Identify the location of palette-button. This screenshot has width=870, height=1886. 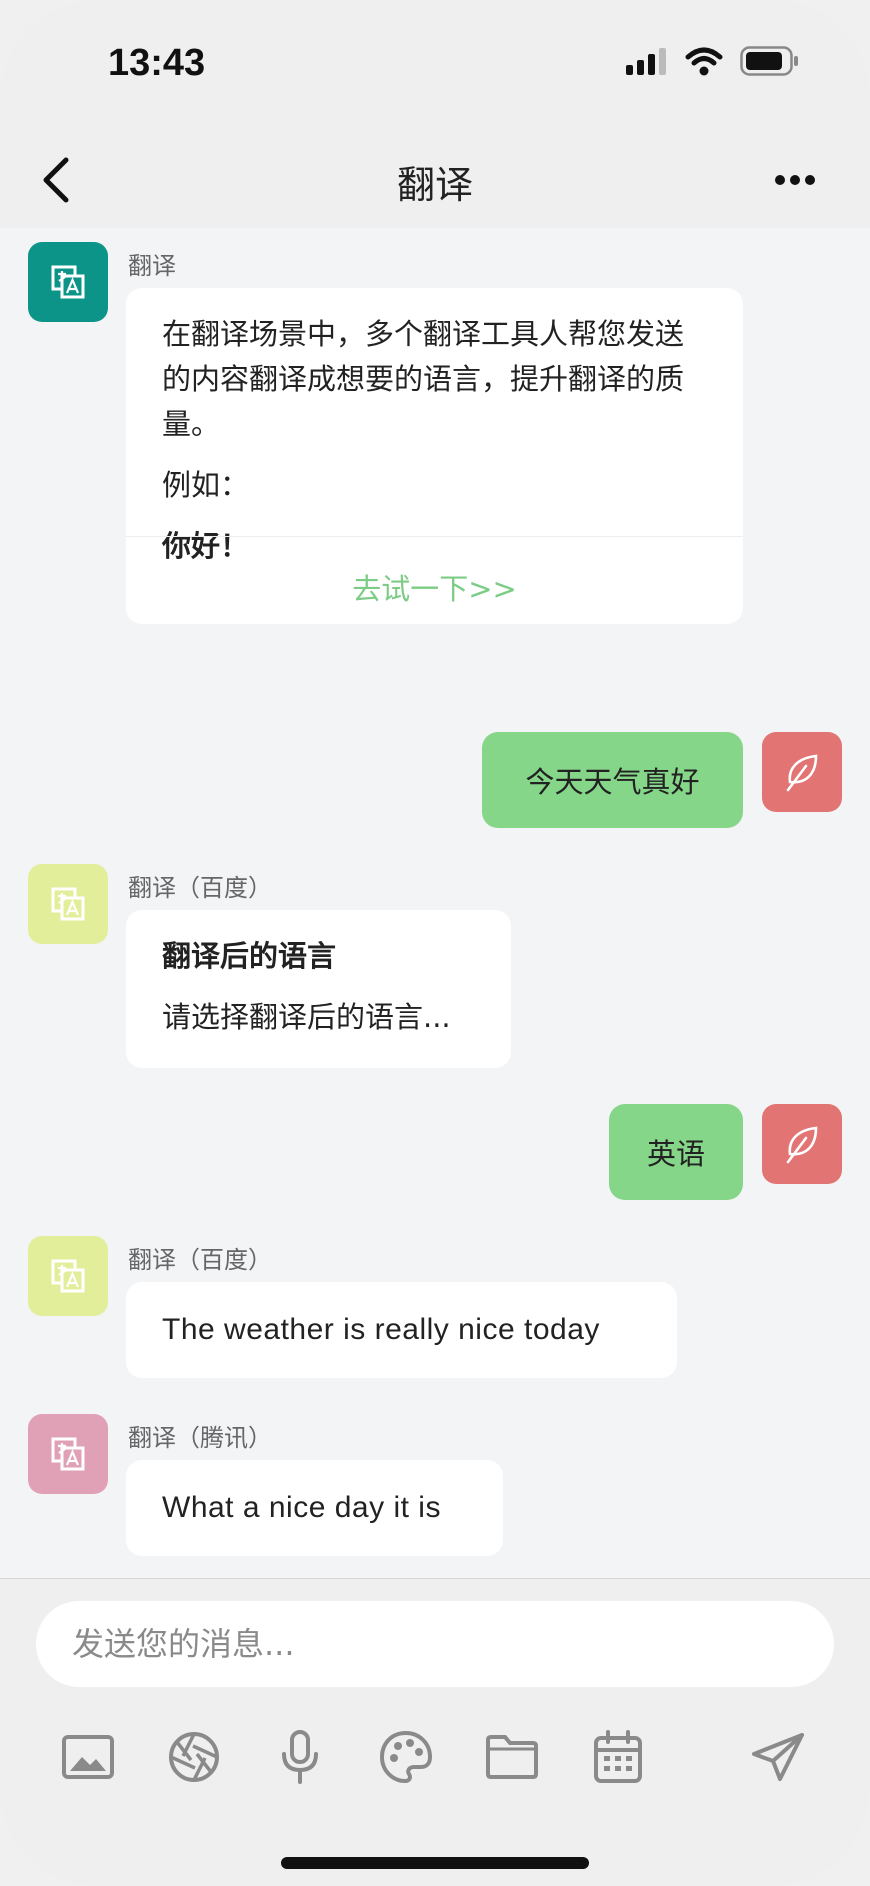
(406, 1757).